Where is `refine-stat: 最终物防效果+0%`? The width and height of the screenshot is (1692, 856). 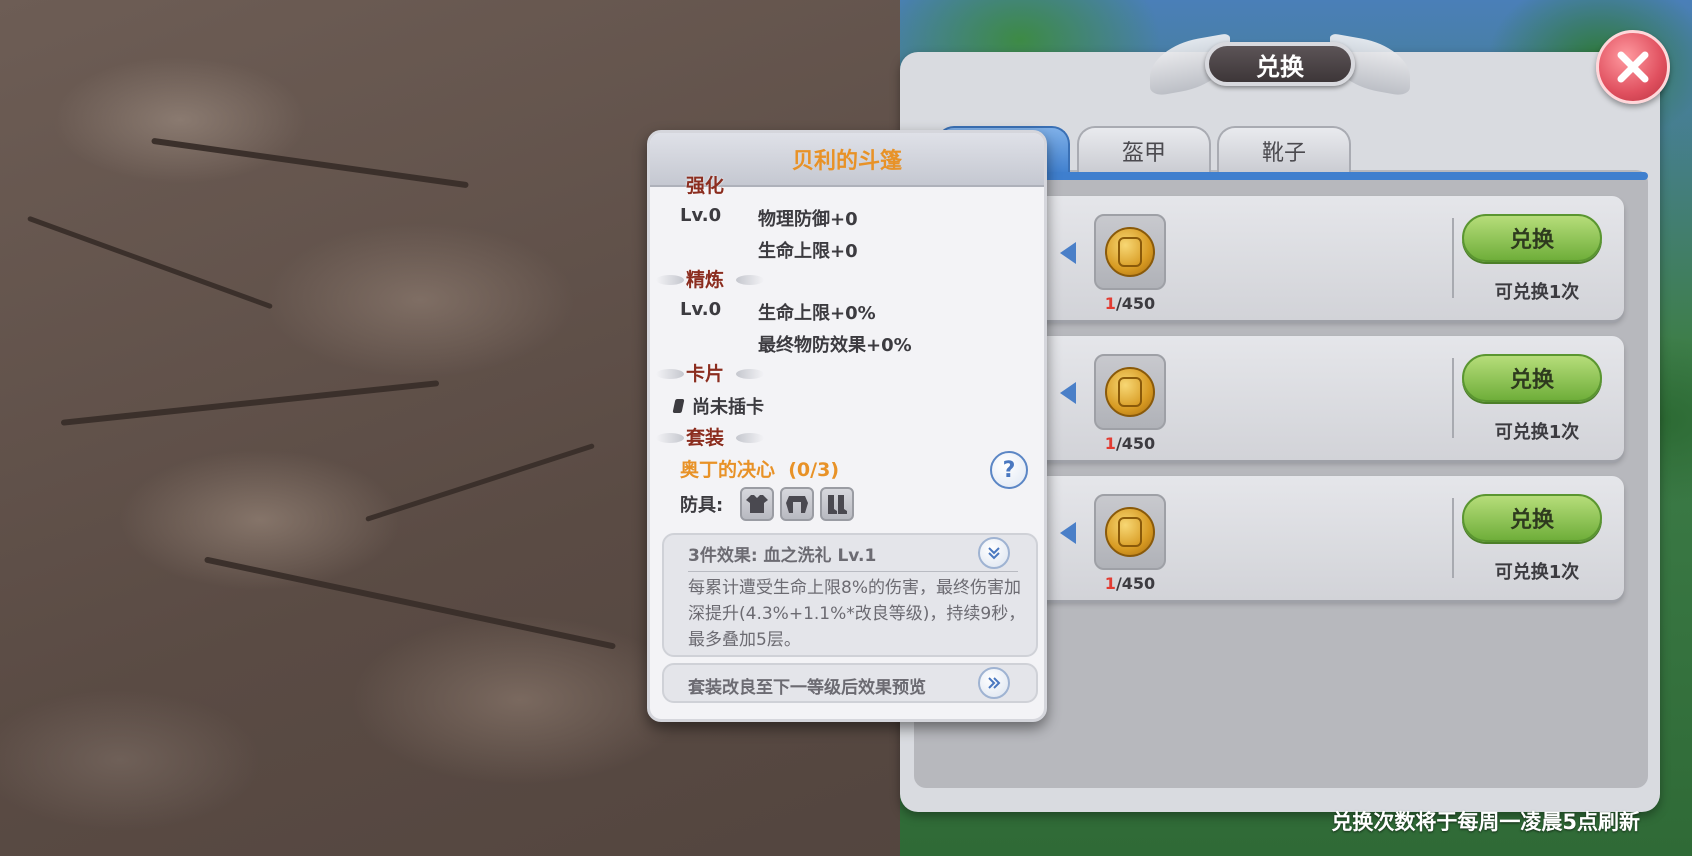
refine-stat: 最终物防效果+0% is located at coordinates (835, 345).